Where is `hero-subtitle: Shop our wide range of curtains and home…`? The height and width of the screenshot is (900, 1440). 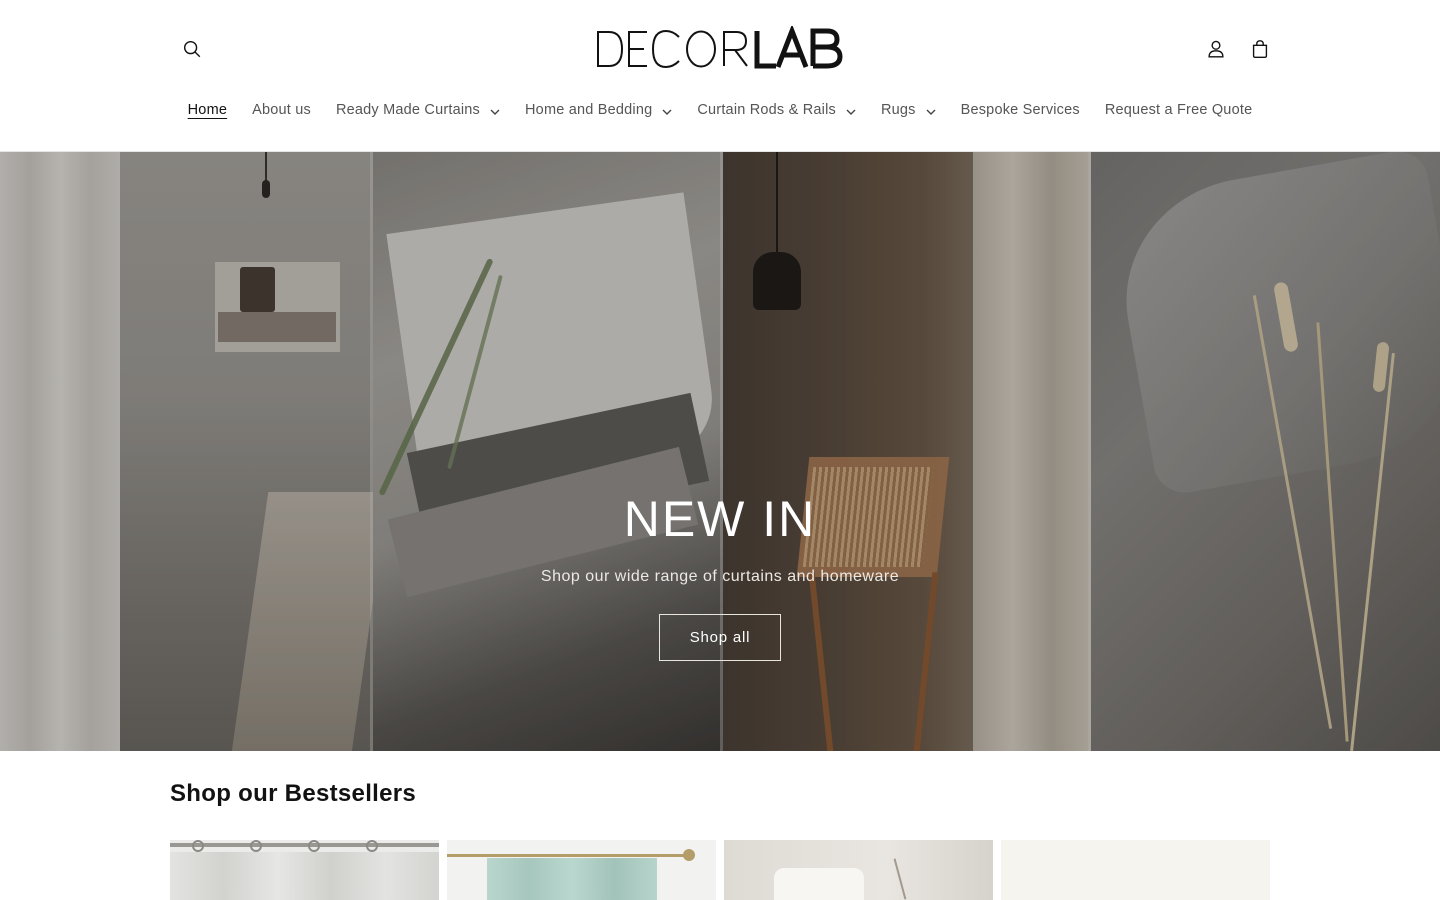
hero-subtitle: Shop our wide range of curtains and home… is located at coordinates (720, 576).